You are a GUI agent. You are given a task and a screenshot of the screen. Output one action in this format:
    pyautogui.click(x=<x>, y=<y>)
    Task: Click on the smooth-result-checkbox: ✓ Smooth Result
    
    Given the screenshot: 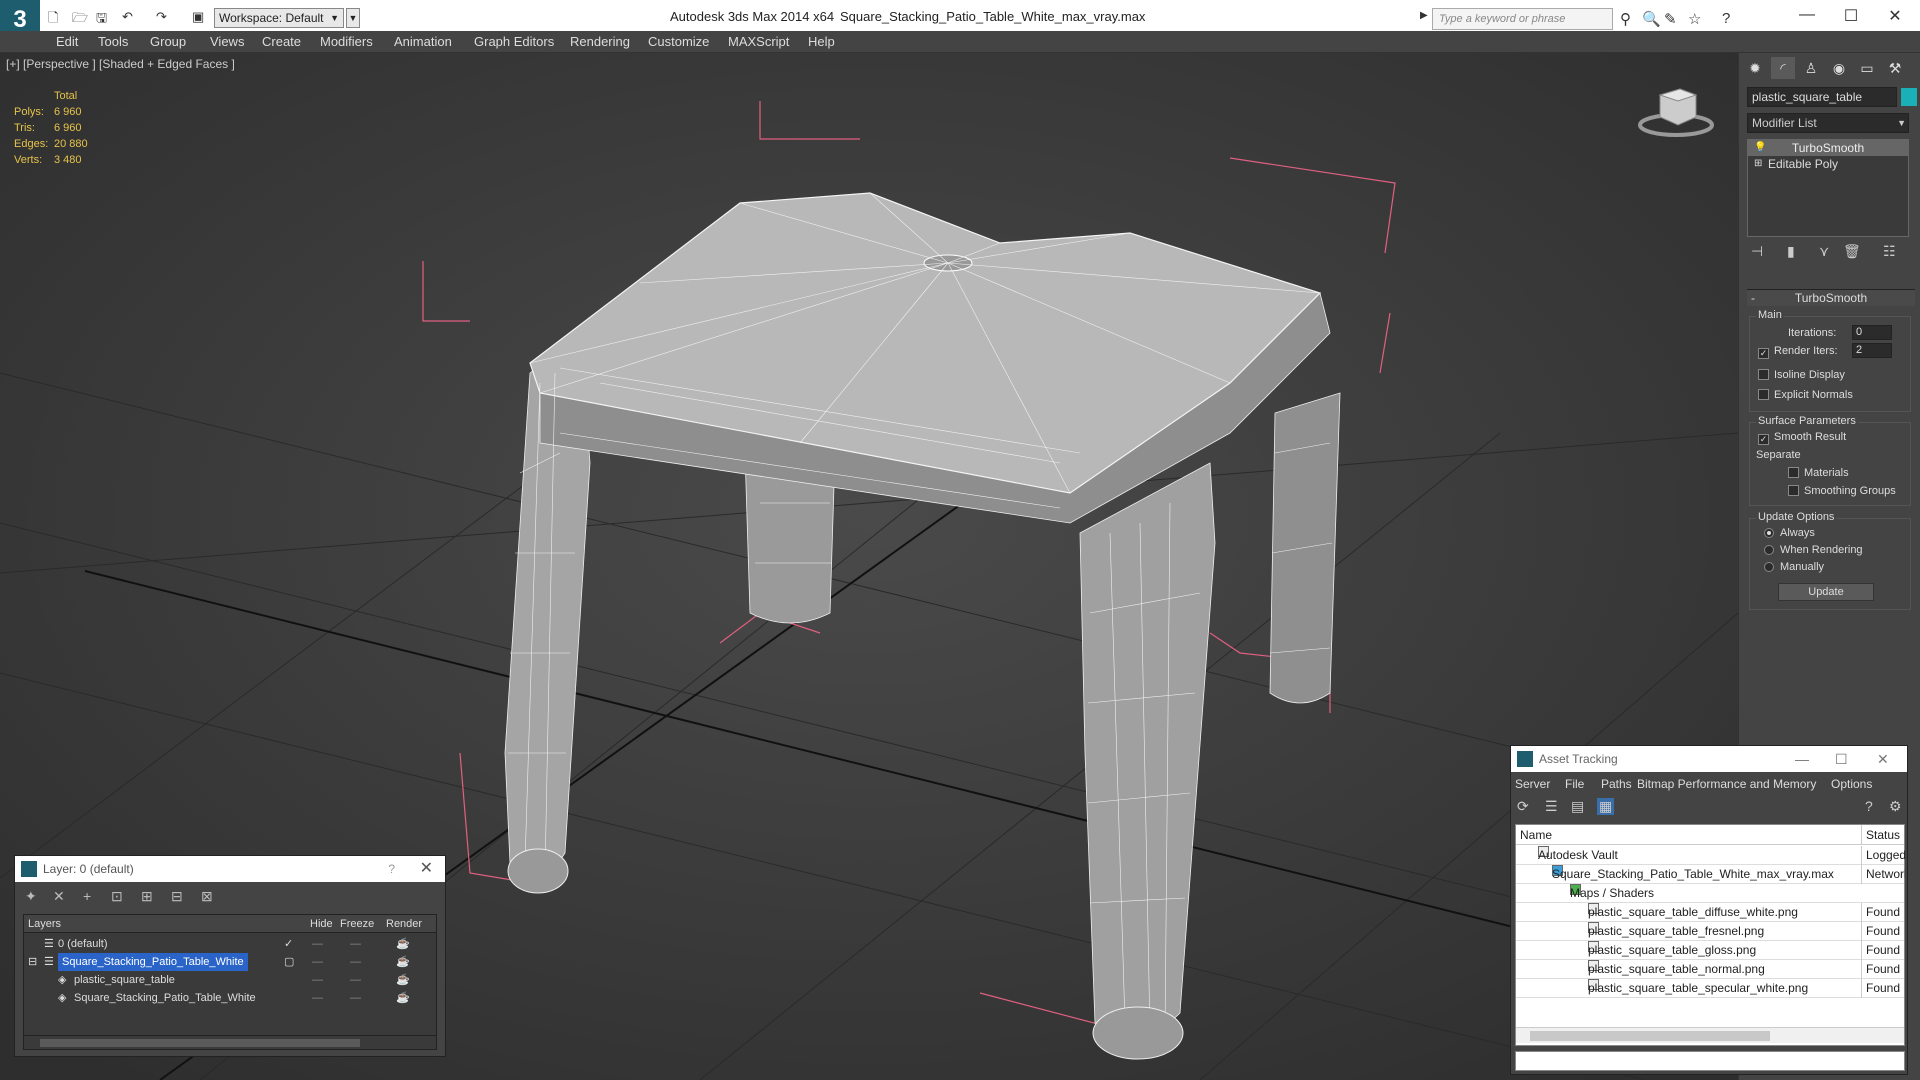 What is the action you would take?
    pyautogui.click(x=1802, y=438)
    